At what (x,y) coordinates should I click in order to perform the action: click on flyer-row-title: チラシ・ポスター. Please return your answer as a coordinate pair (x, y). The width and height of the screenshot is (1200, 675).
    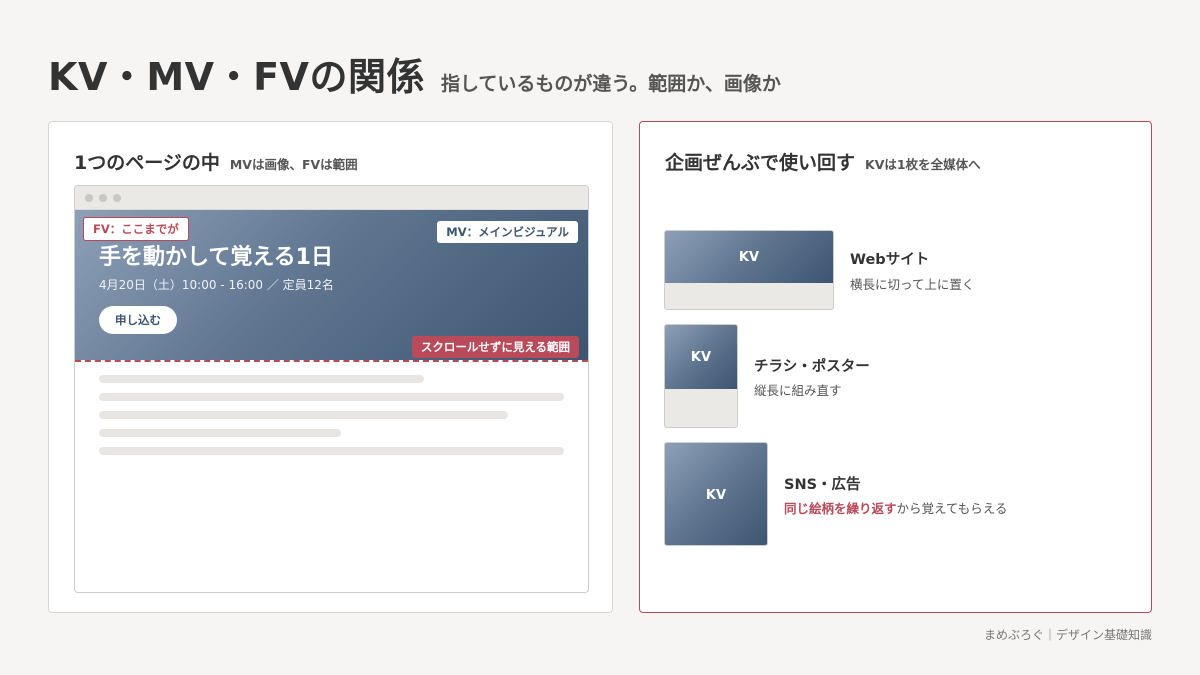
    Looking at the image, I should click on (812, 367).